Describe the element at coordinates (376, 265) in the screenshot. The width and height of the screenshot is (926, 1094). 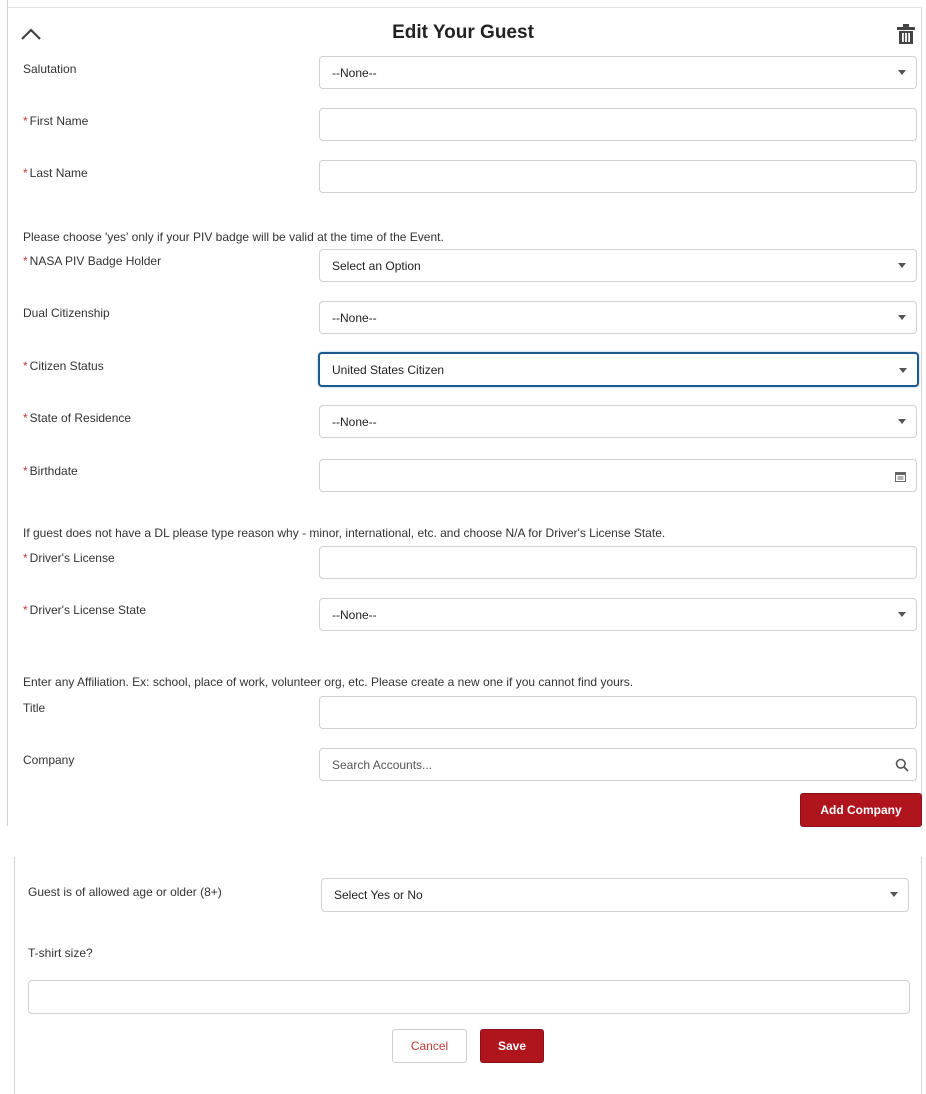
I see `piv-badge-value: Select an Option` at that location.